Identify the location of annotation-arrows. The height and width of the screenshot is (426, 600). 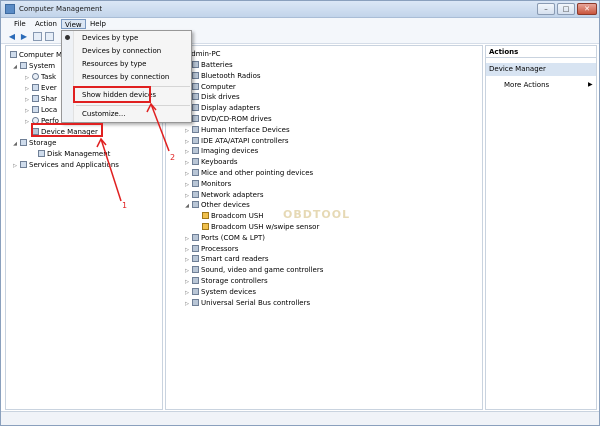
(133, 152).